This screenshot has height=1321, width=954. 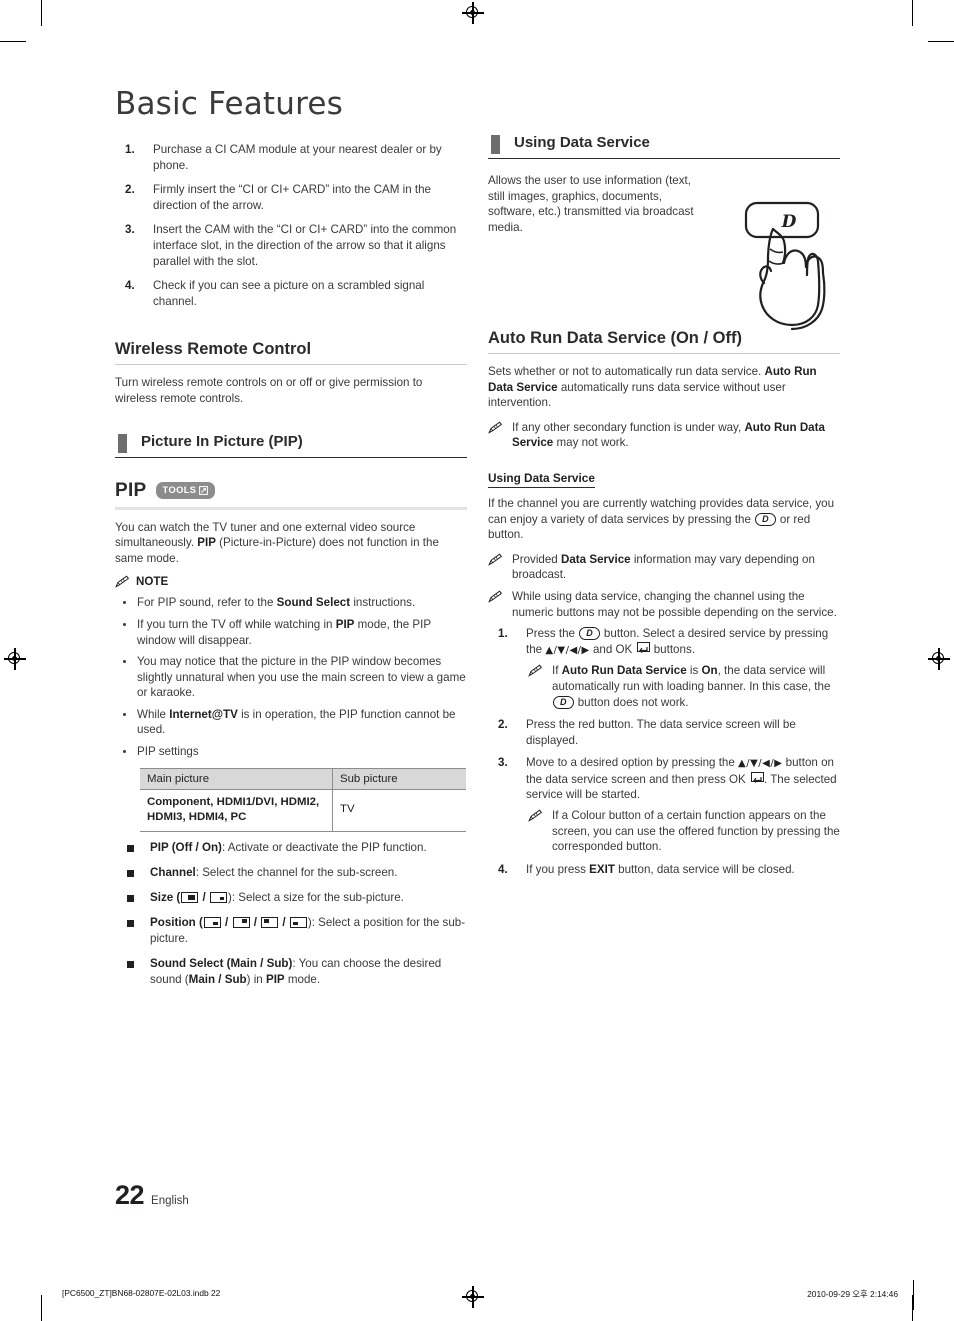 What do you see at coordinates (153, 714) in the screenshot?
I see `note-pre: While` at bounding box center [153, 714].